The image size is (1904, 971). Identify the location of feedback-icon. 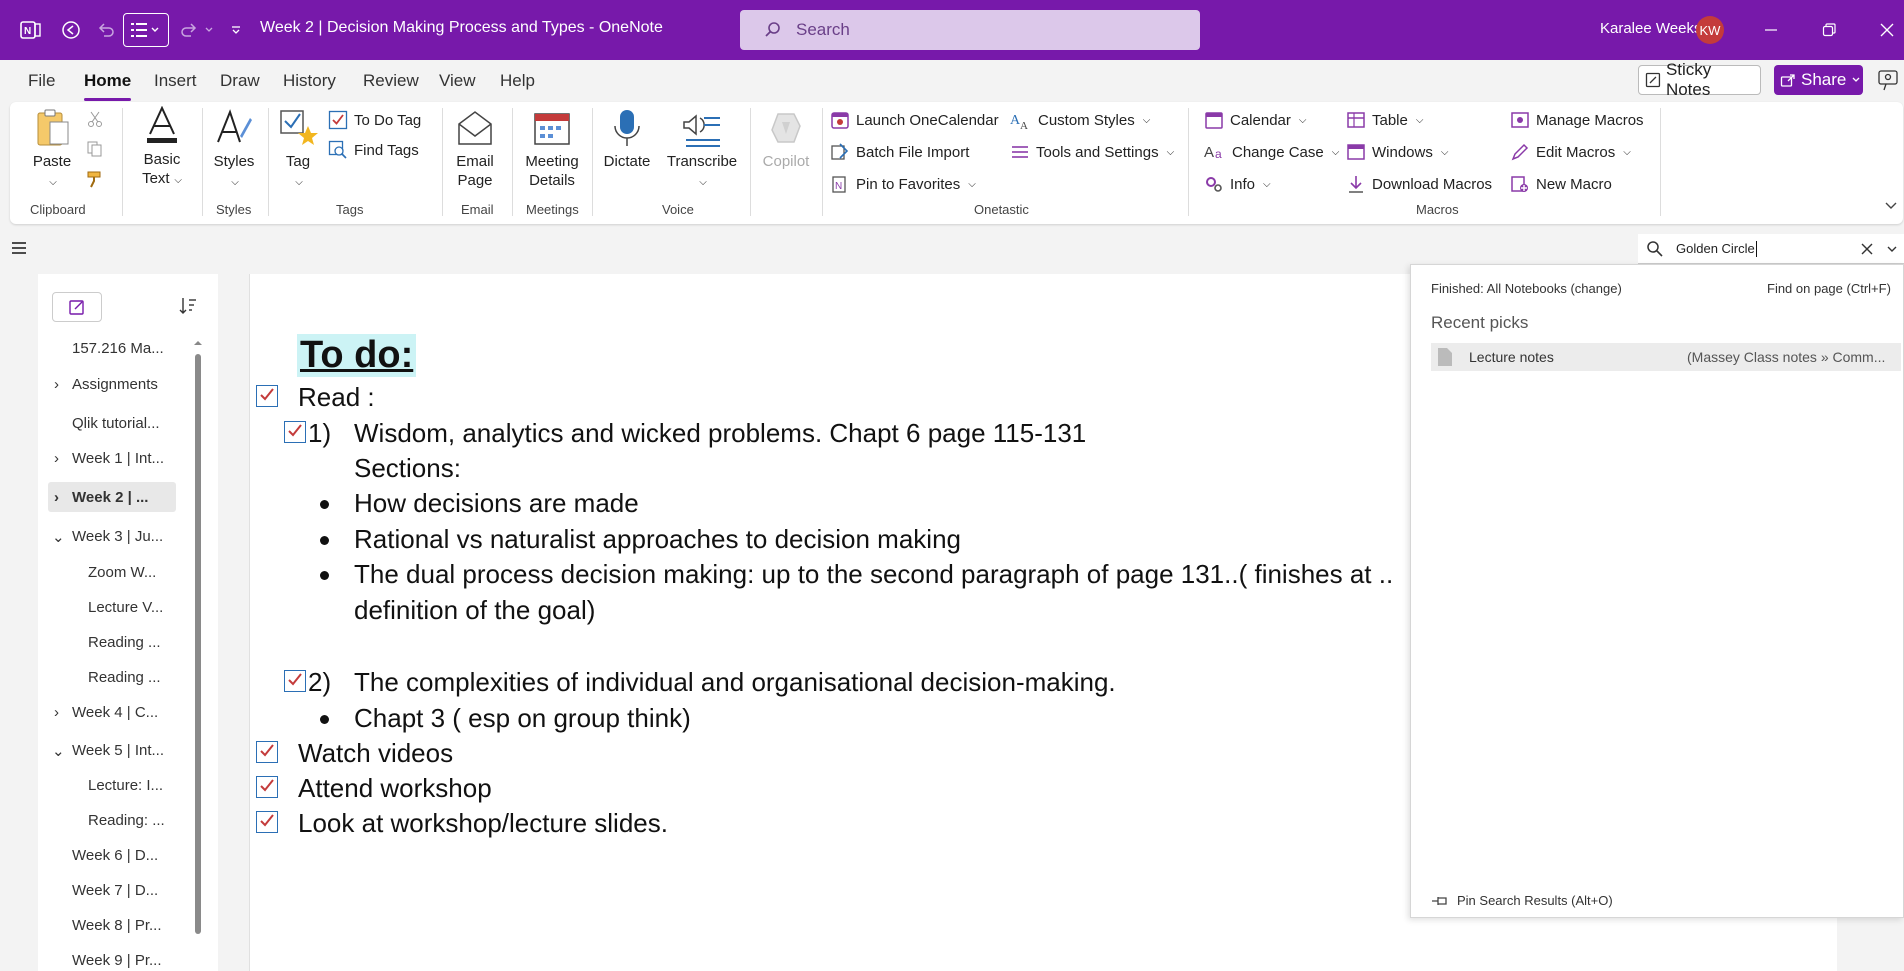
(1888, 82).